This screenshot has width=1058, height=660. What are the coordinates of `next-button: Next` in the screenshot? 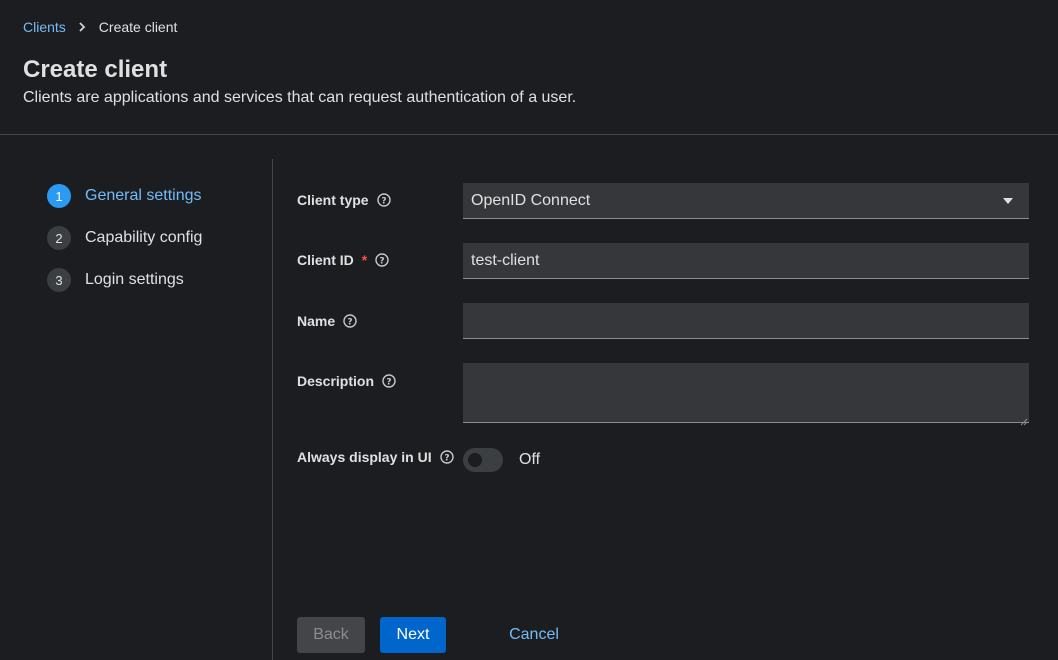 It's located at (413, 635).